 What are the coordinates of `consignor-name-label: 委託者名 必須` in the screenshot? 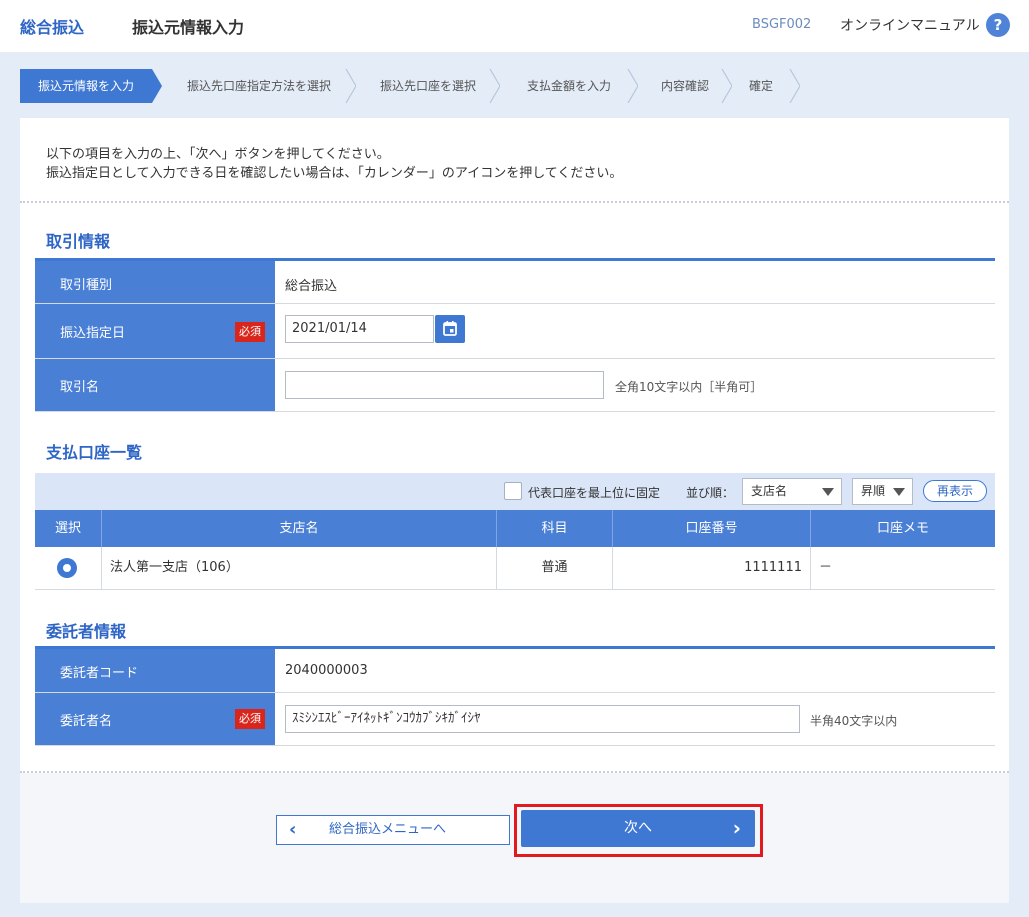 It's located at (155, 719).